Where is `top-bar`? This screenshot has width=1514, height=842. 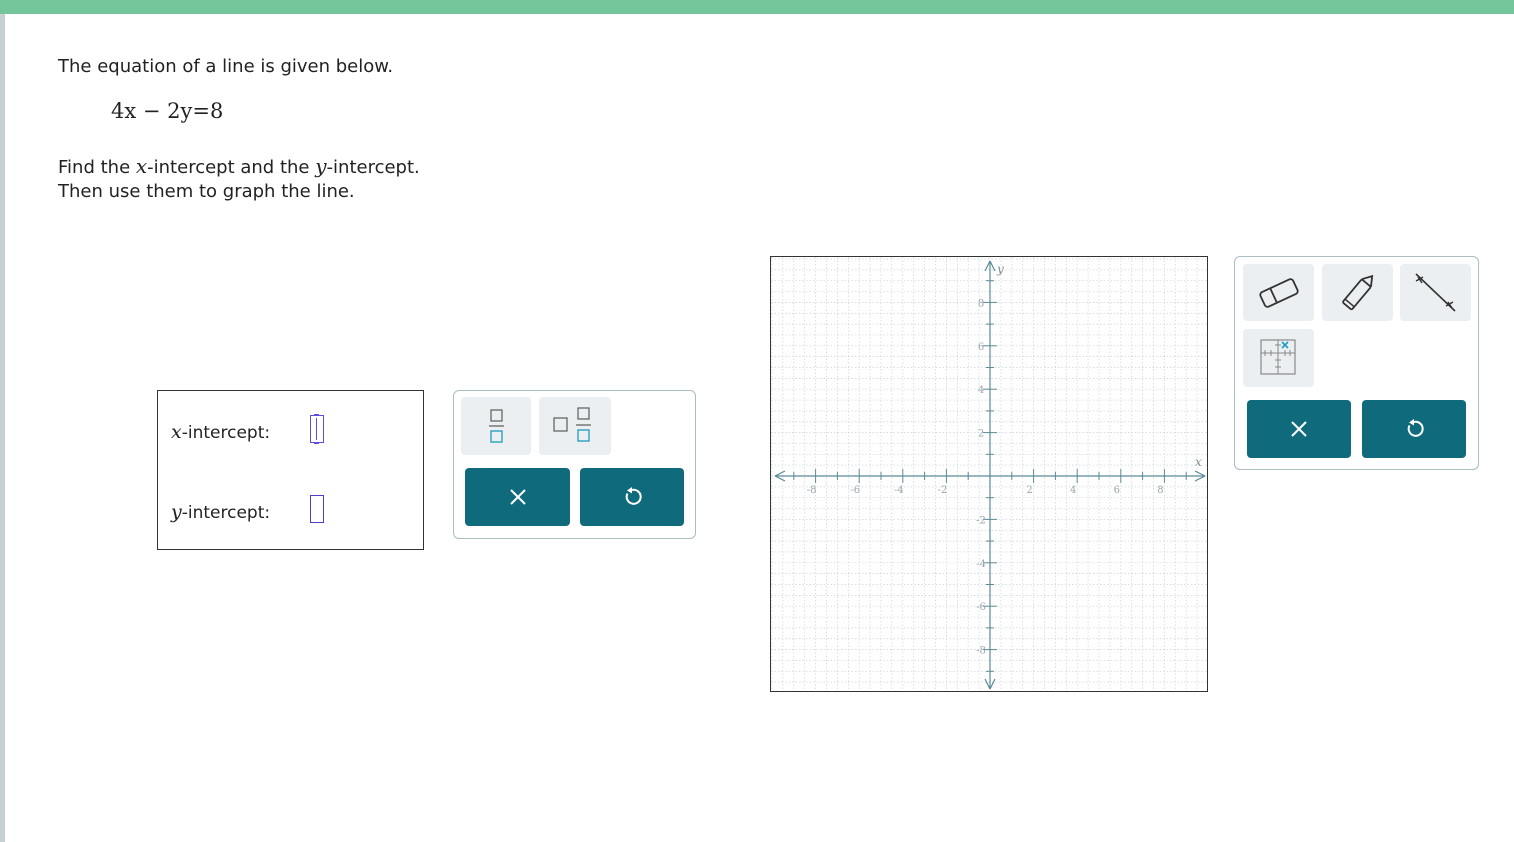 top-bar is located at coordinates (757, 7).